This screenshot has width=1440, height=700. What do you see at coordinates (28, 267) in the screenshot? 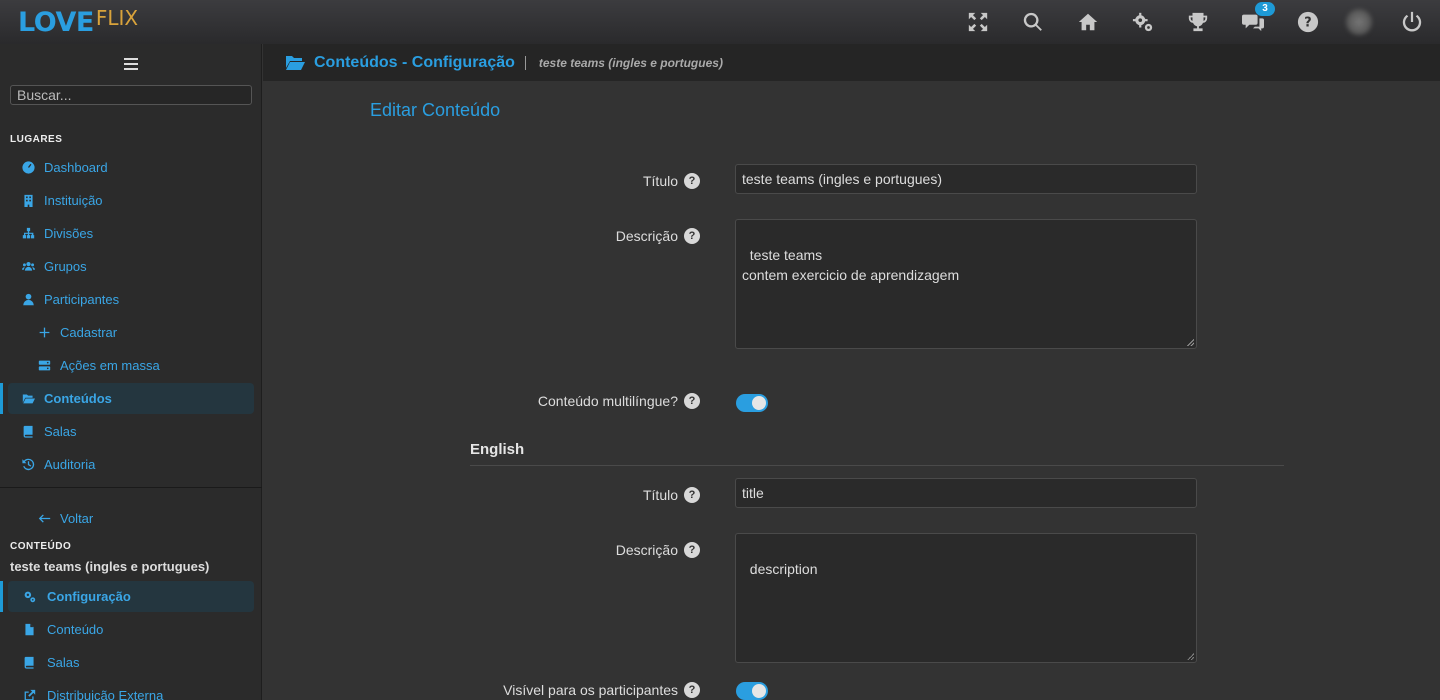
I see `users-icon` at bounding box center [28, 267].